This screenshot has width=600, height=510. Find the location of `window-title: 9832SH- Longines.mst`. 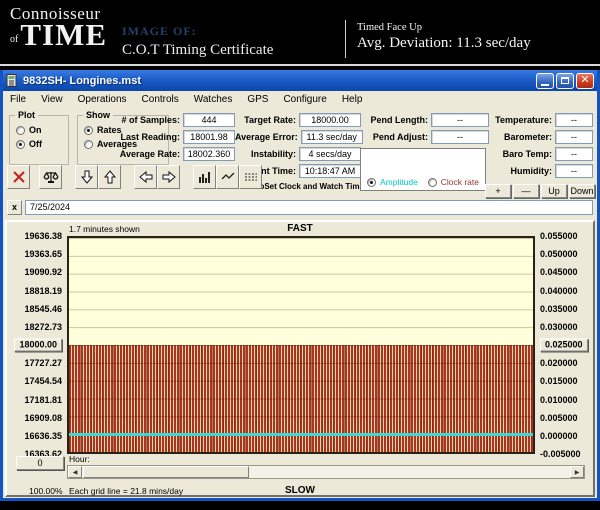

window-title: 9832SH- Longines.mst is located at coordinates (82, 80).